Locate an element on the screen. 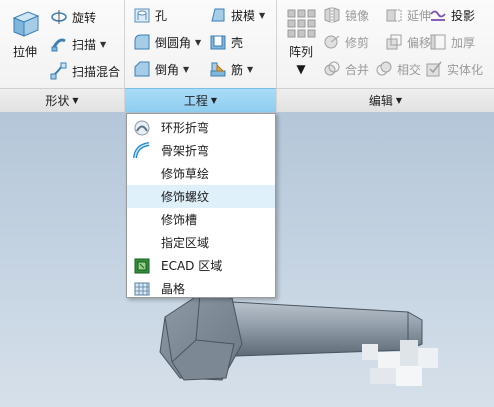 This screenshot has height=407, width=494. menu-item-cosmetic-thread: 修饰螺纹 is located at coordinates (201, 196).